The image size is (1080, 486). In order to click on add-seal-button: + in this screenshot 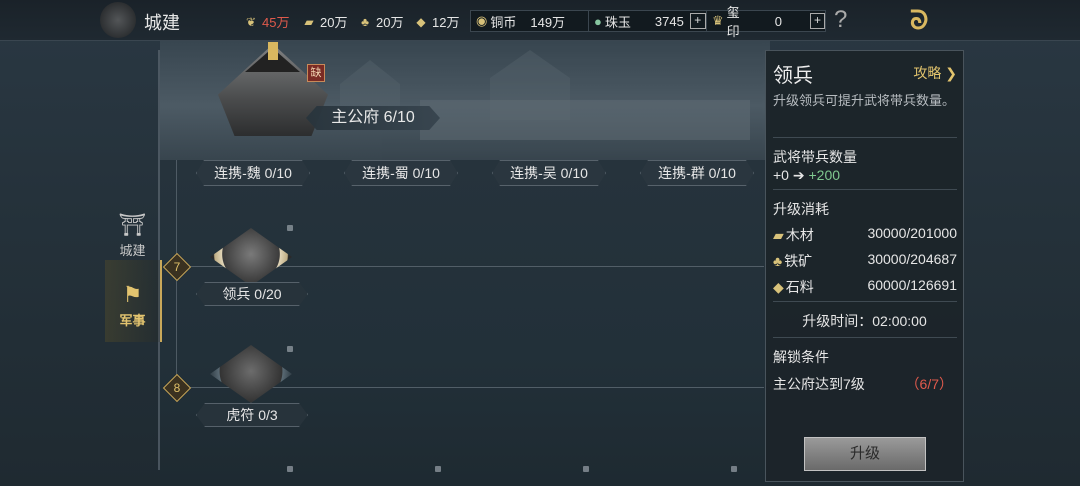, I will do `click(817, 21)`.